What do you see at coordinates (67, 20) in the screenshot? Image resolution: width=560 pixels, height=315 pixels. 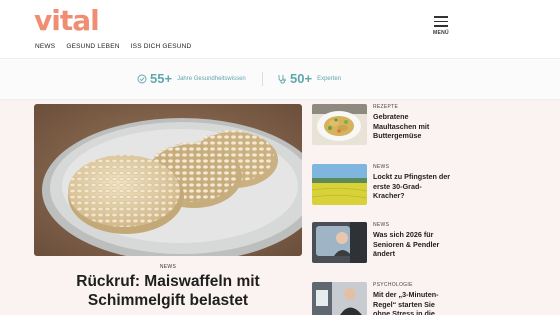 I see `site-logo: vital` at bounding box center [67, 20].